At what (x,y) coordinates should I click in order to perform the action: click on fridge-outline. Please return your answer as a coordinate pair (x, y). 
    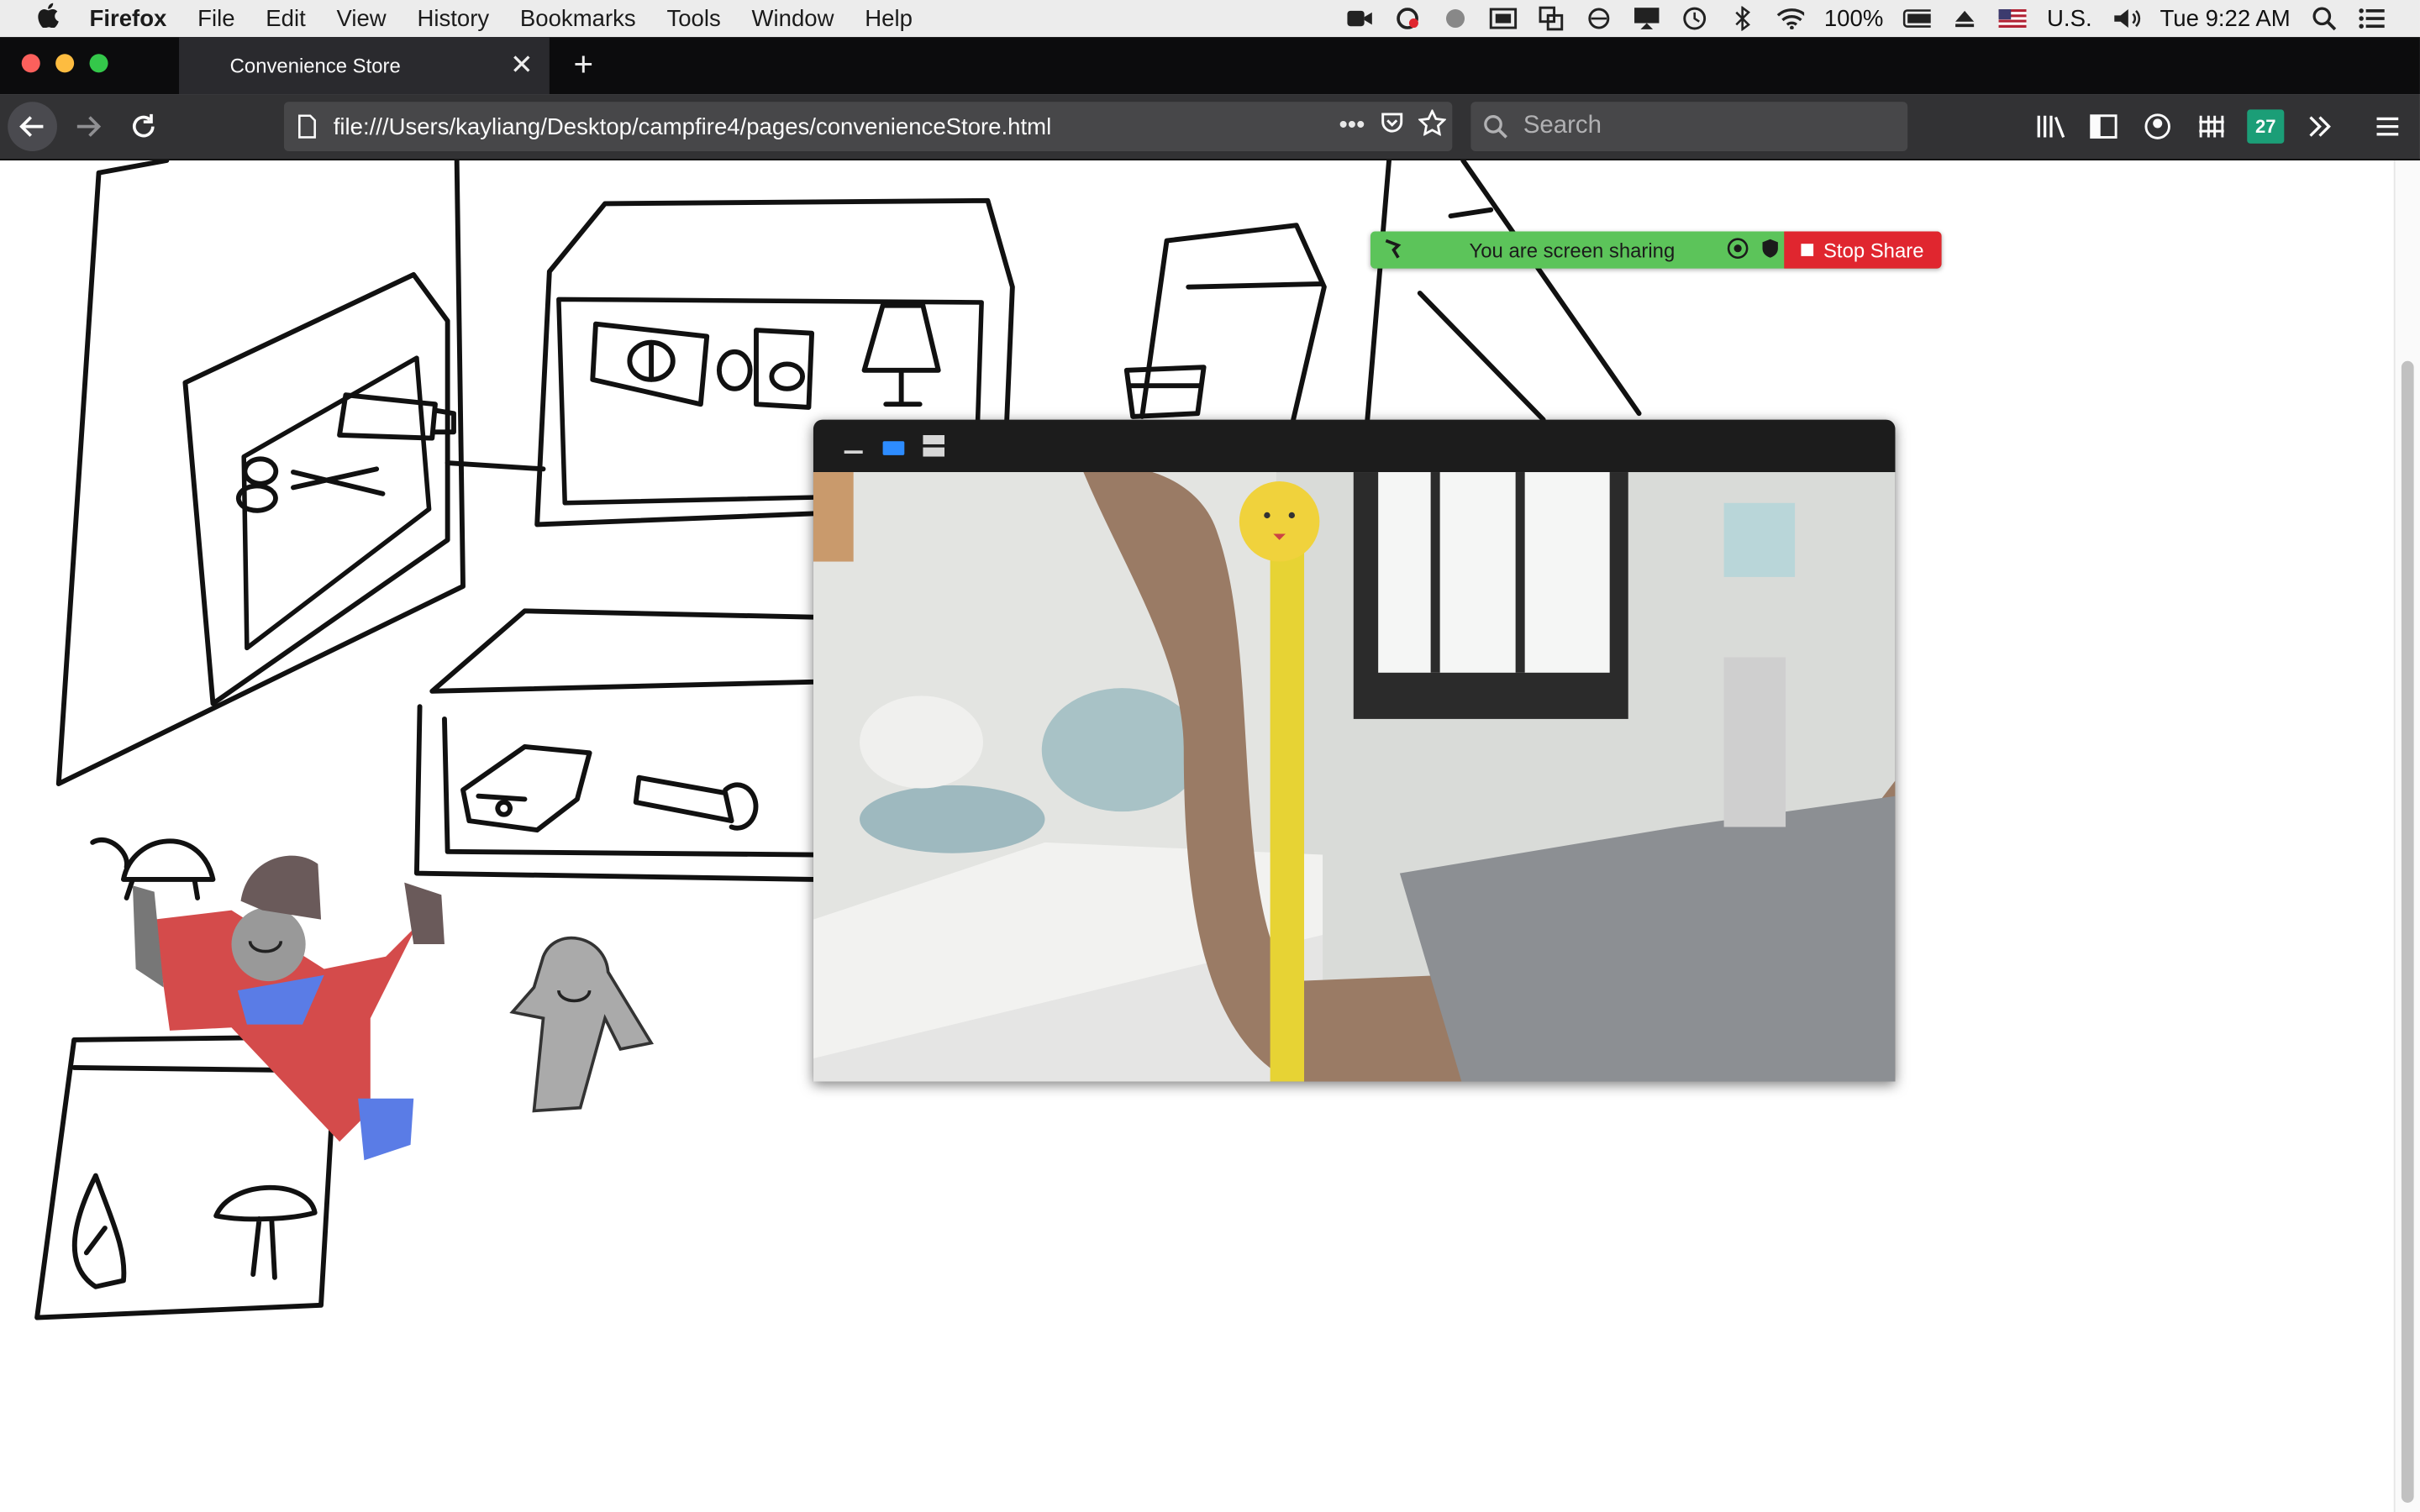
    Looking at the image, I should click on (316, 488).